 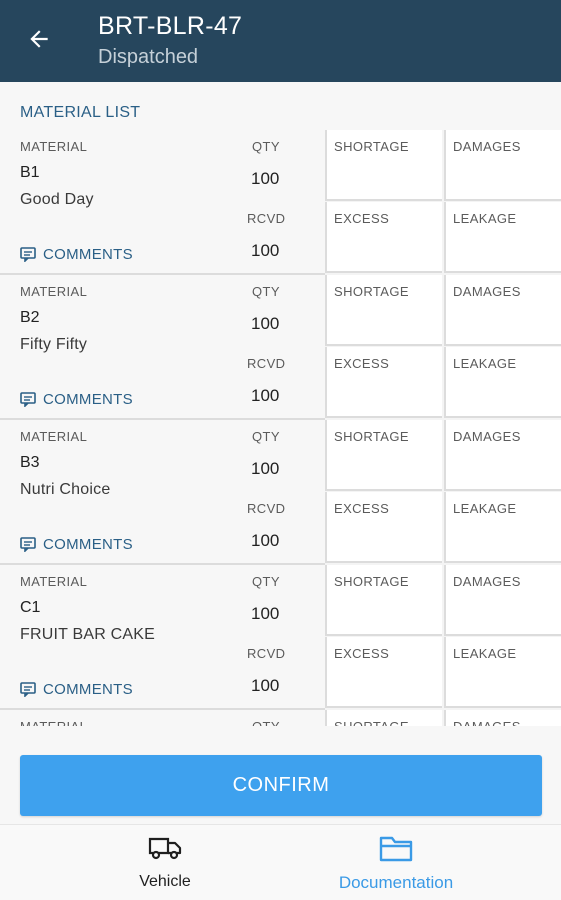 What do you see at coordinates (30, 607) in the screenshot?
I see `material-code: C1` at bounding box center [30, 607].